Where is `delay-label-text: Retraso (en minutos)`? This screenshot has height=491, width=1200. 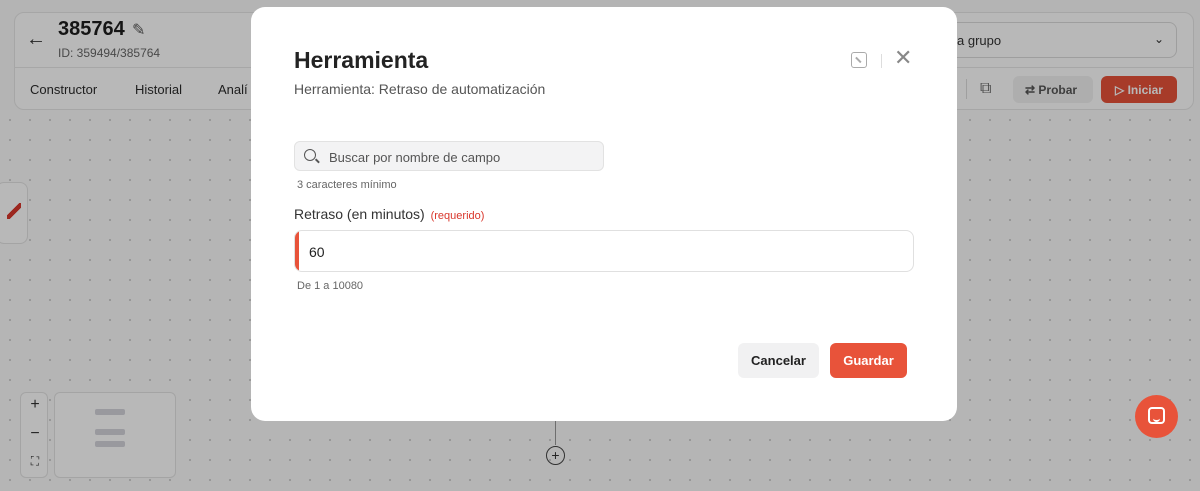 delay-label-text: Retraso (en minutos) is located at coordinates (359, 214).